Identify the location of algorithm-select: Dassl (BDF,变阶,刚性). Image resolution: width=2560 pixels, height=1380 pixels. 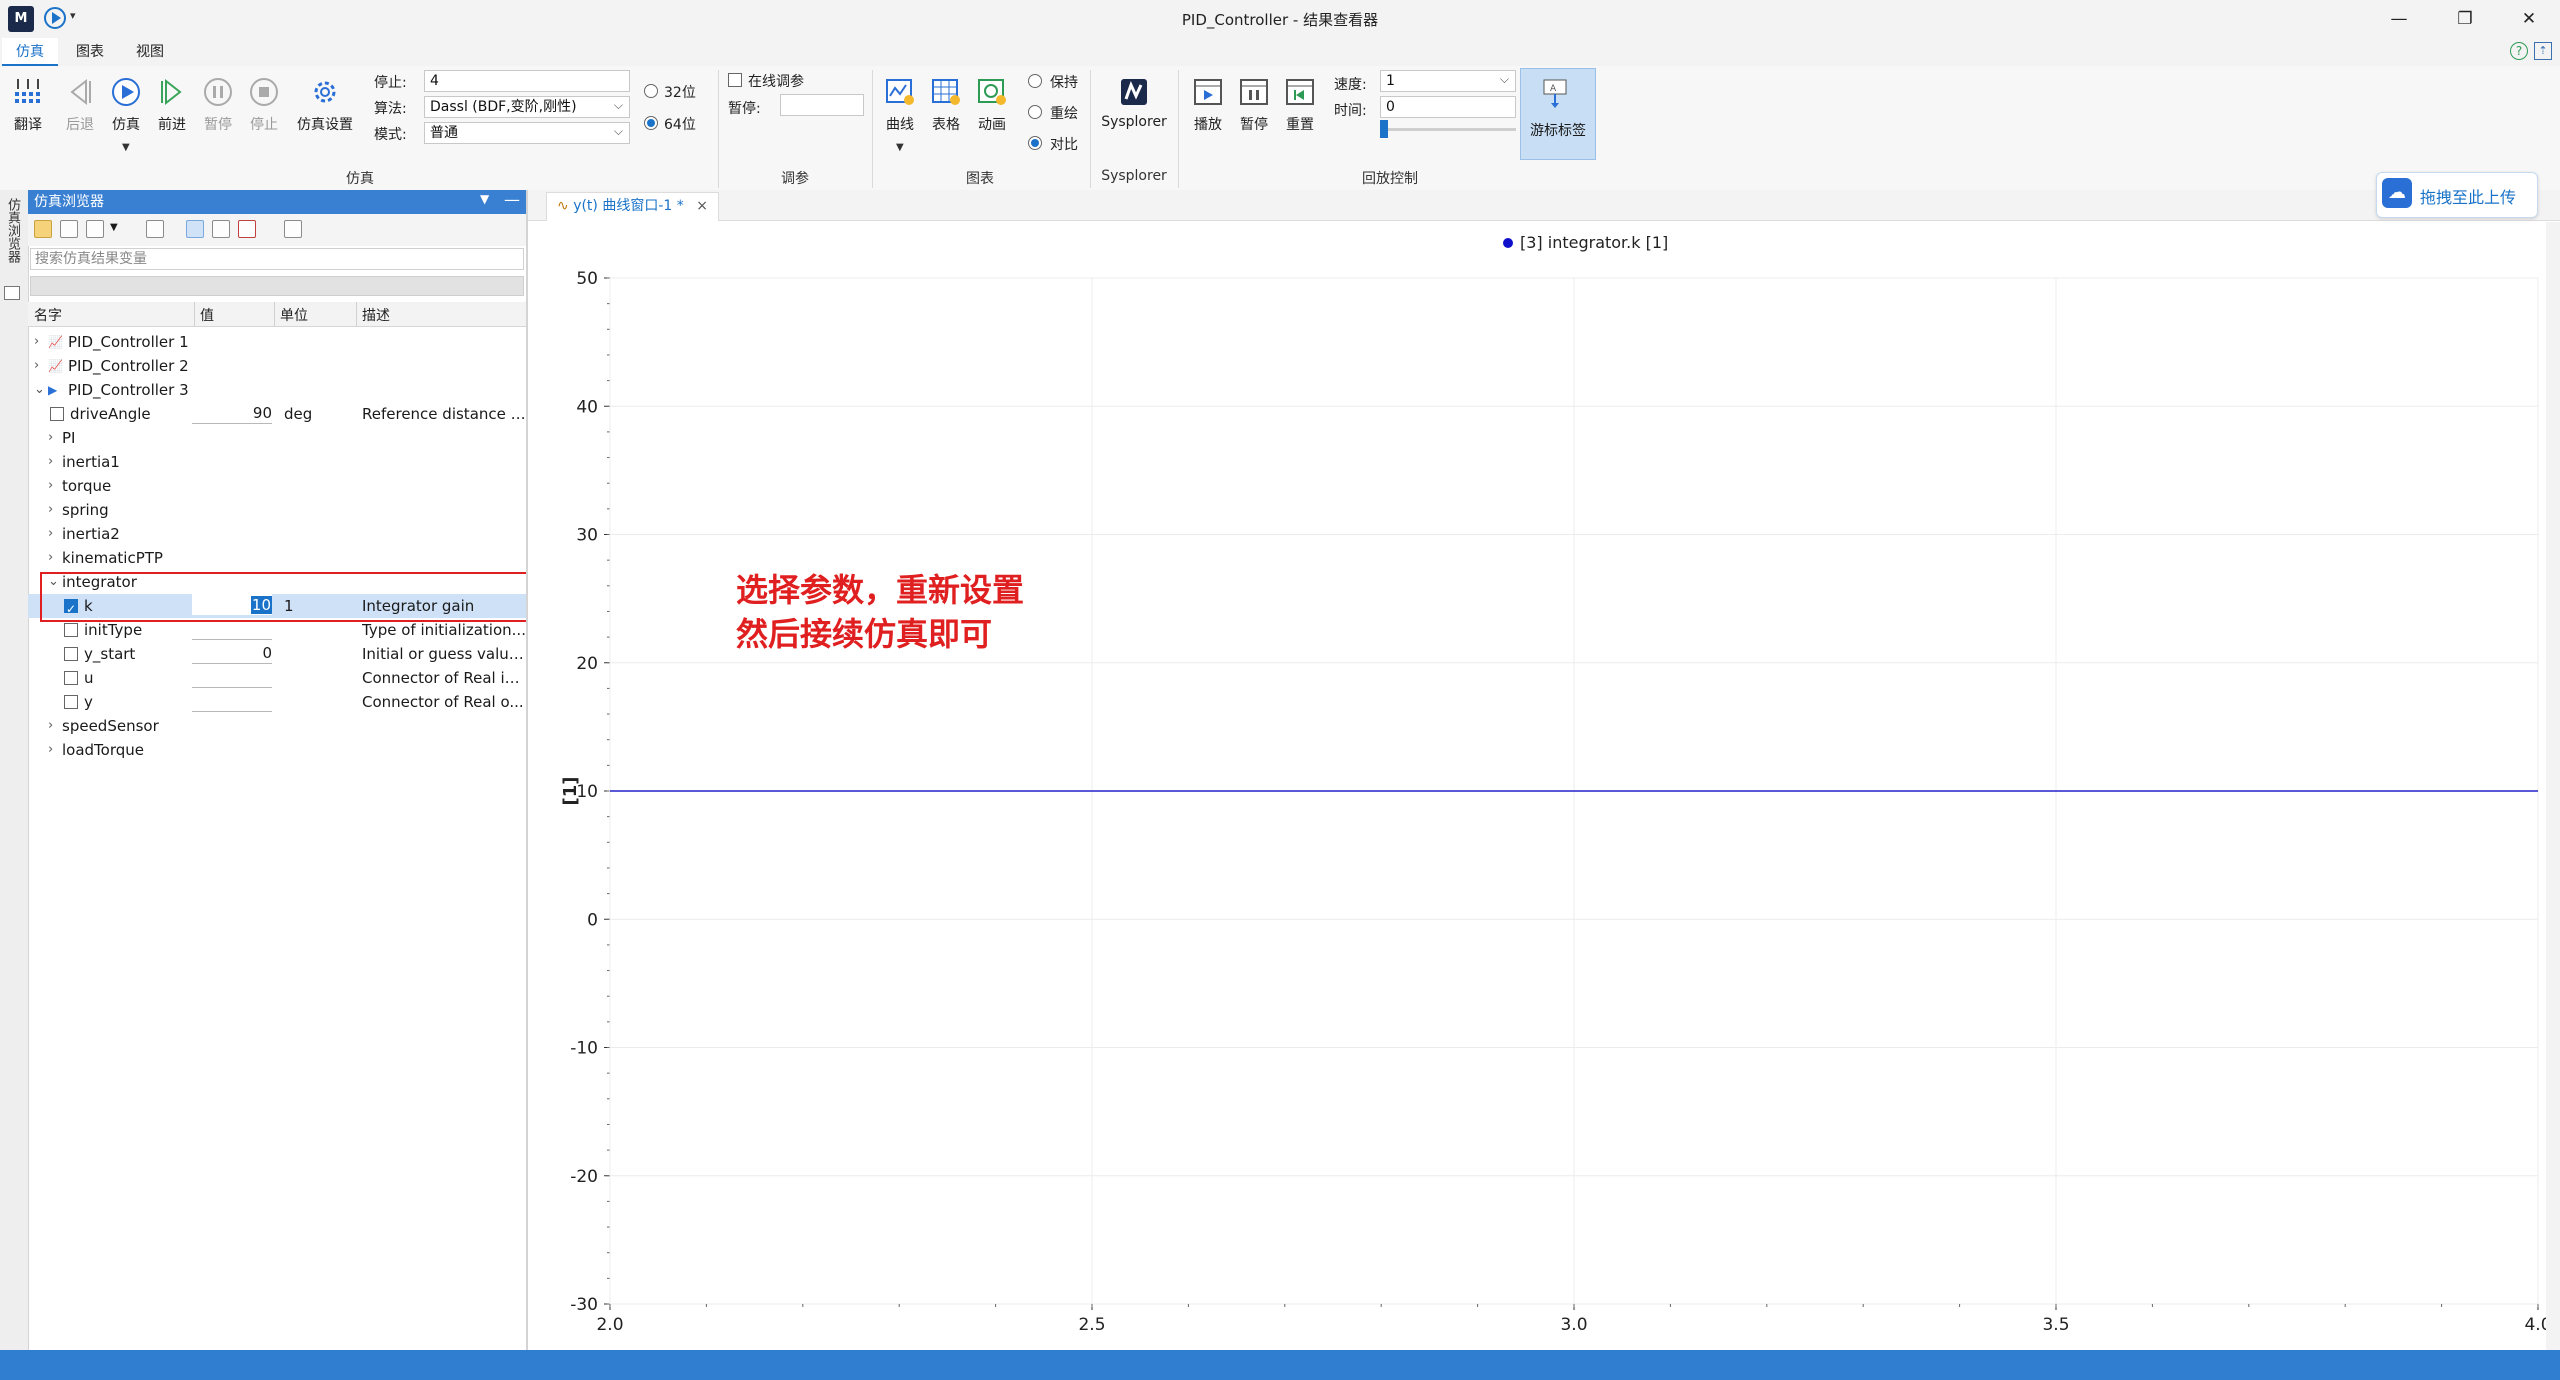
(527, 106).